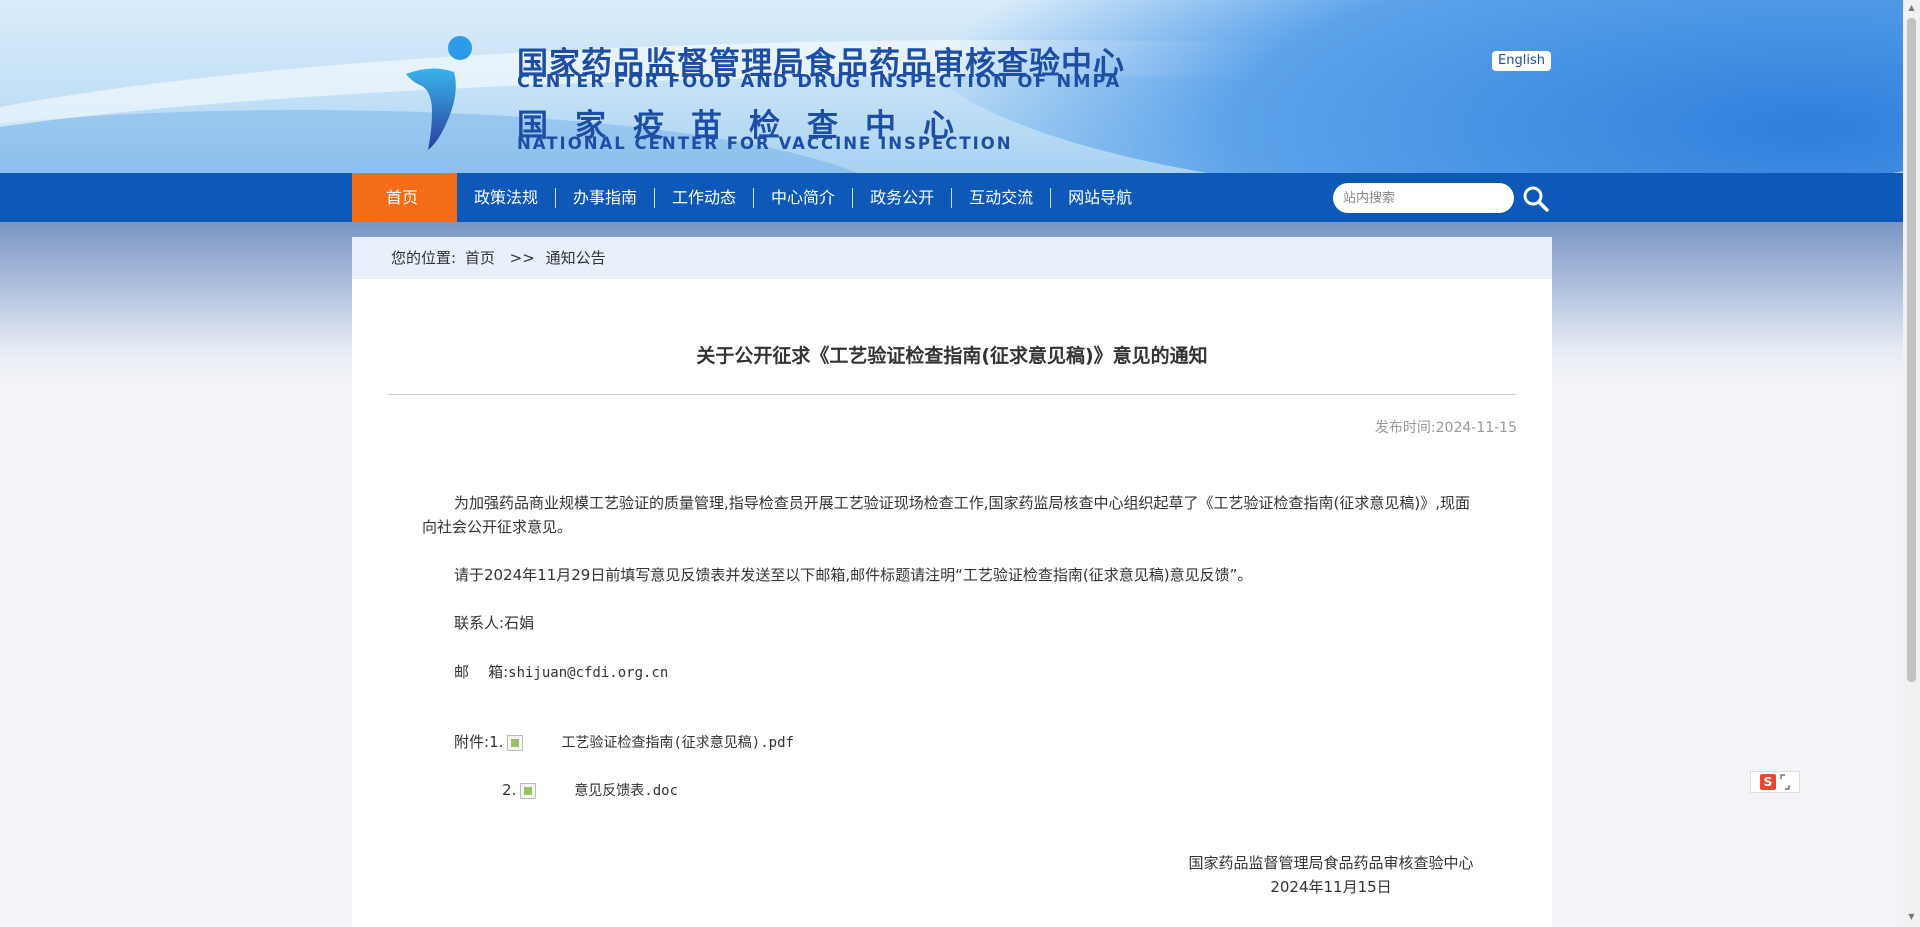 Image resolution: width=1920 pixels, height=927 pixels. What do you see at coordinates (677, 743) in the screenshot?
I see `attachment-link-pdf: 工艺验证检查指南(征求意见稿).pdf` at bounding box center [677, 743].